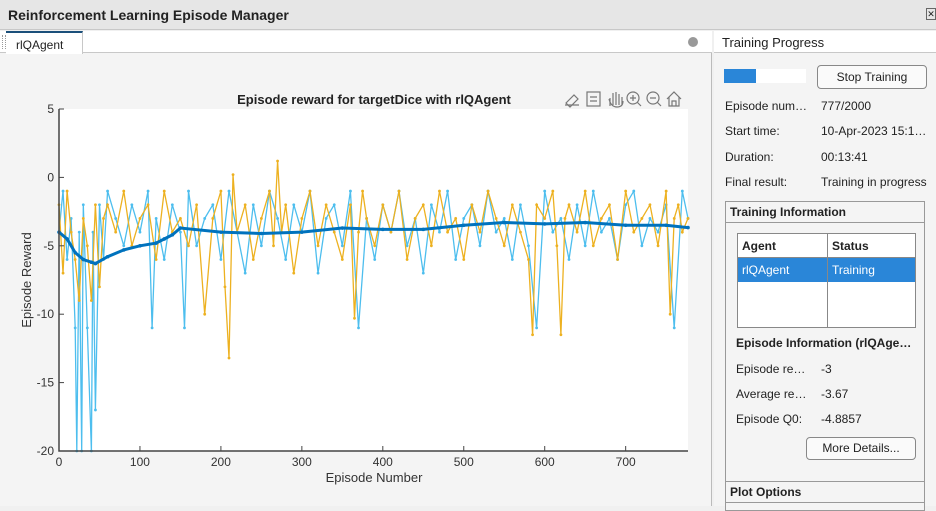  Describe the element at coordinates (48, 246) in the screenshot. I see `y-tick-label: -5` at that location.